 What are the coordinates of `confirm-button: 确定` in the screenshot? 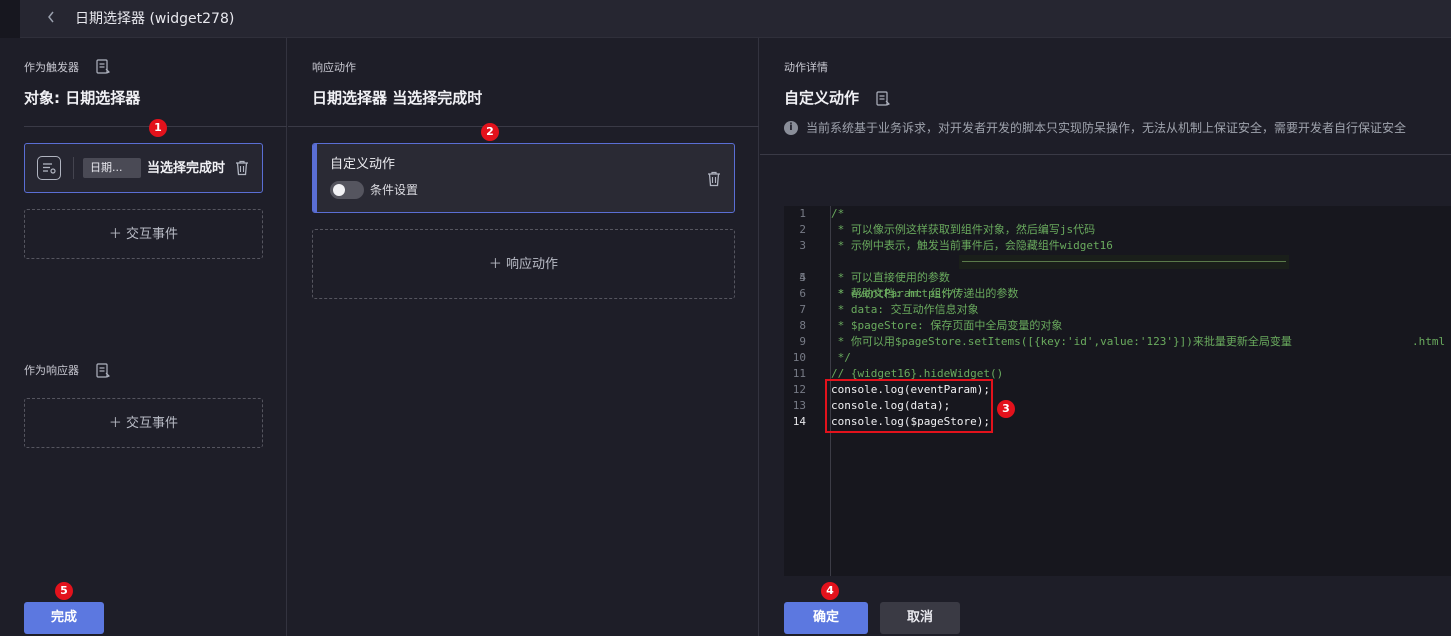 It's located at (826, 618).